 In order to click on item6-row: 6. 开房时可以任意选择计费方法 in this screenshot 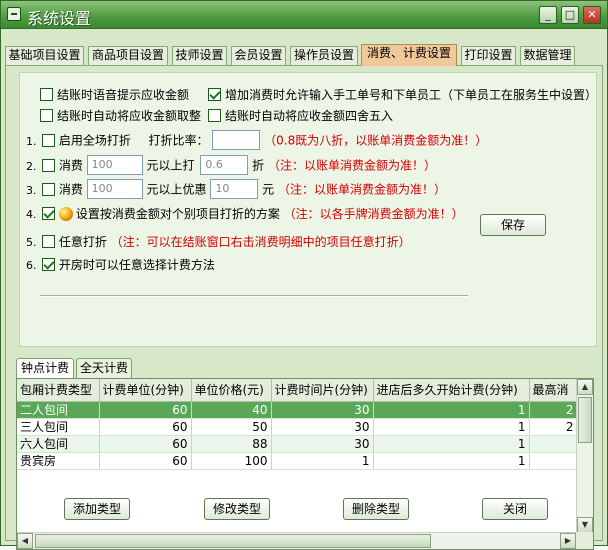, I will do `click(120, 265)`.